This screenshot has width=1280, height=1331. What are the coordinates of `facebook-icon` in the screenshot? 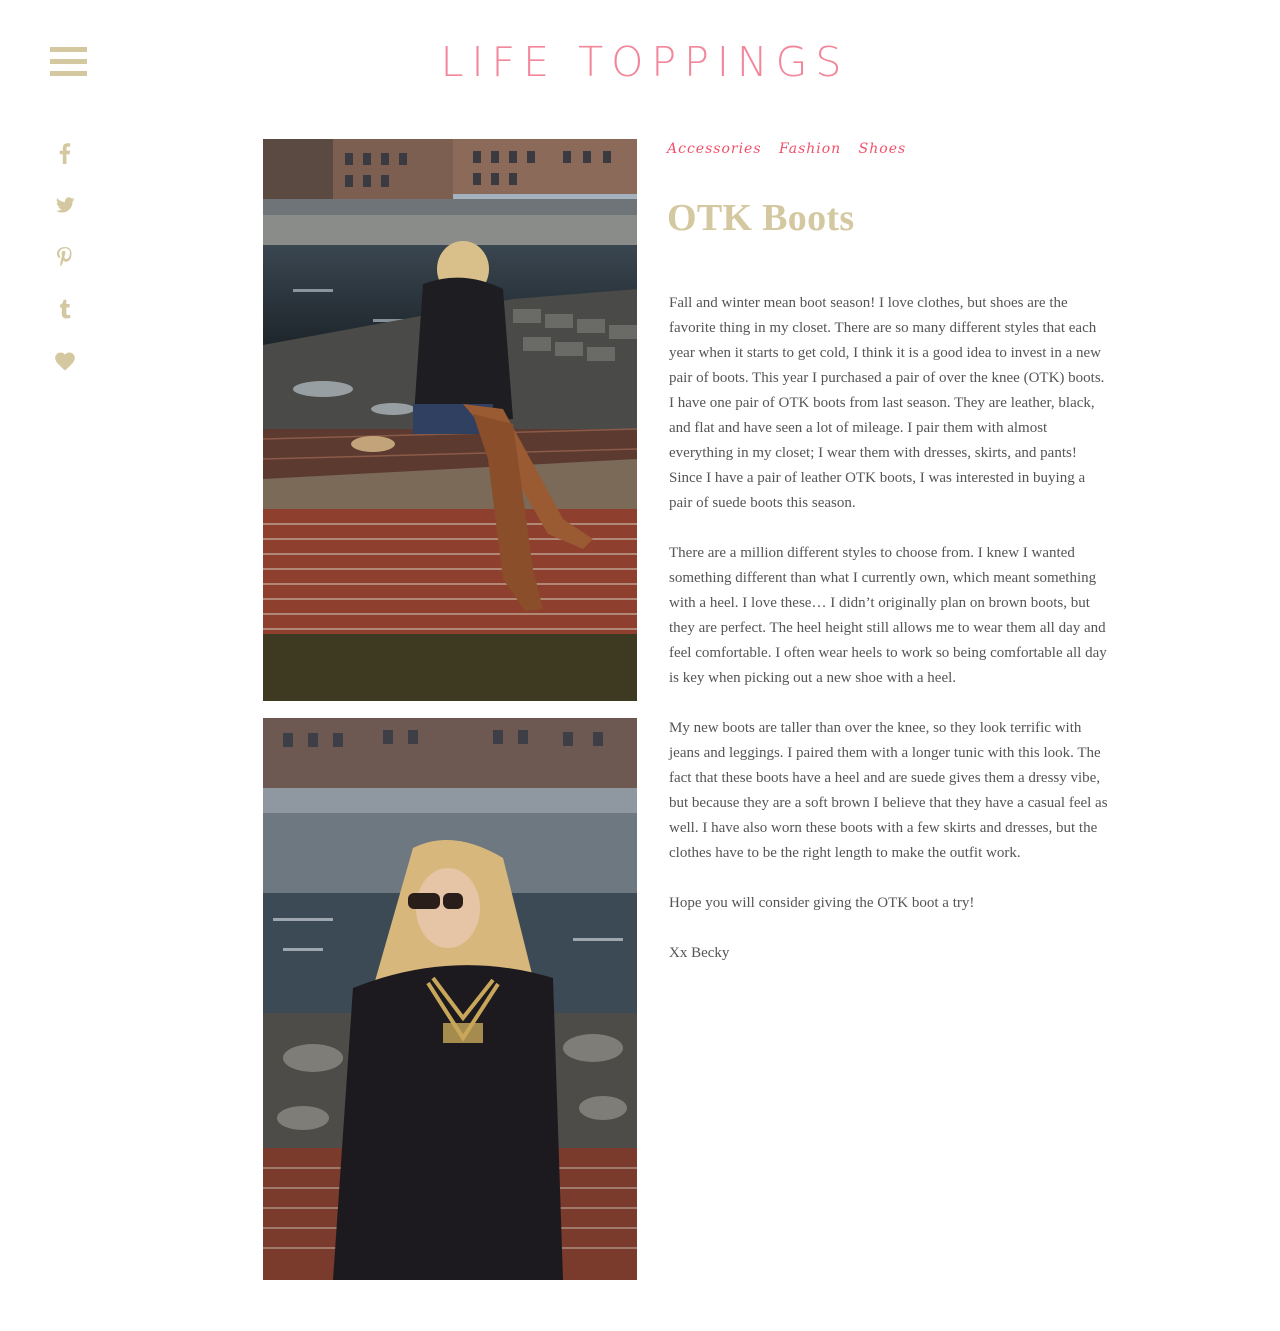 It's located at (65, 153).